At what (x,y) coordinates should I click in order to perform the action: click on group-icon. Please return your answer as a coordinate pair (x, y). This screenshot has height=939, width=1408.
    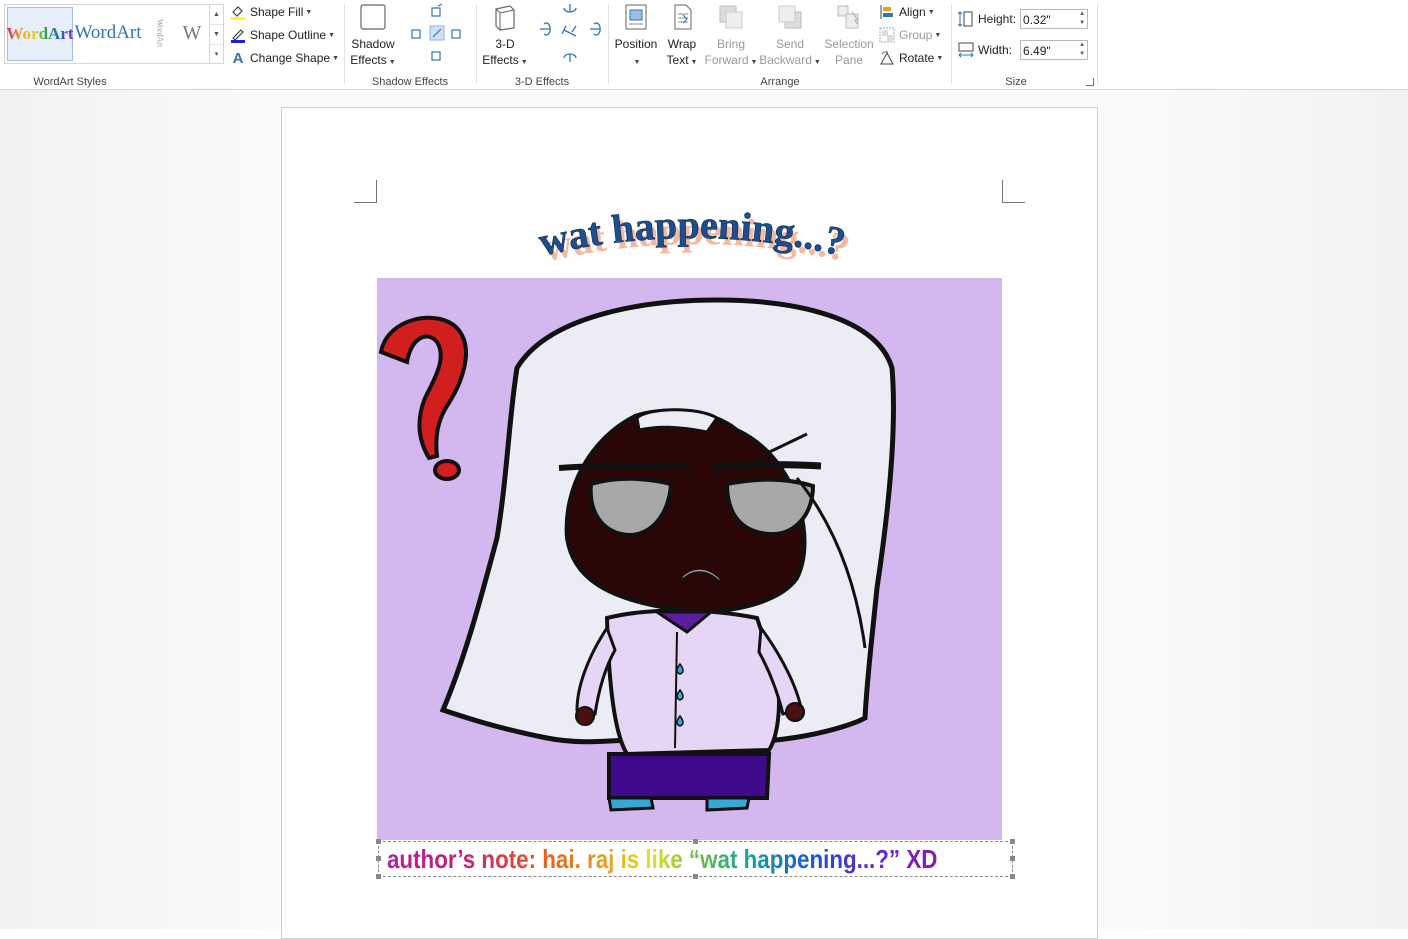
    Looking at the image, I should click on (887, 35).